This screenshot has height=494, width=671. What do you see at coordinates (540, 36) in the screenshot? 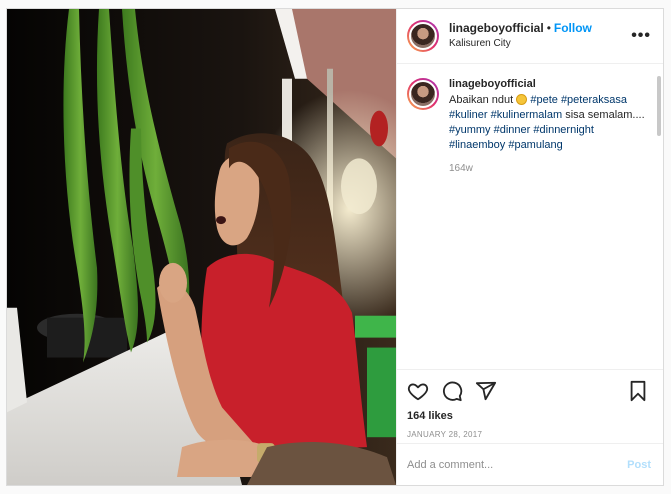
I see `post-header-meta: linageboyofficial • Follow Kalisuren City` at bounding box center [540, 36].